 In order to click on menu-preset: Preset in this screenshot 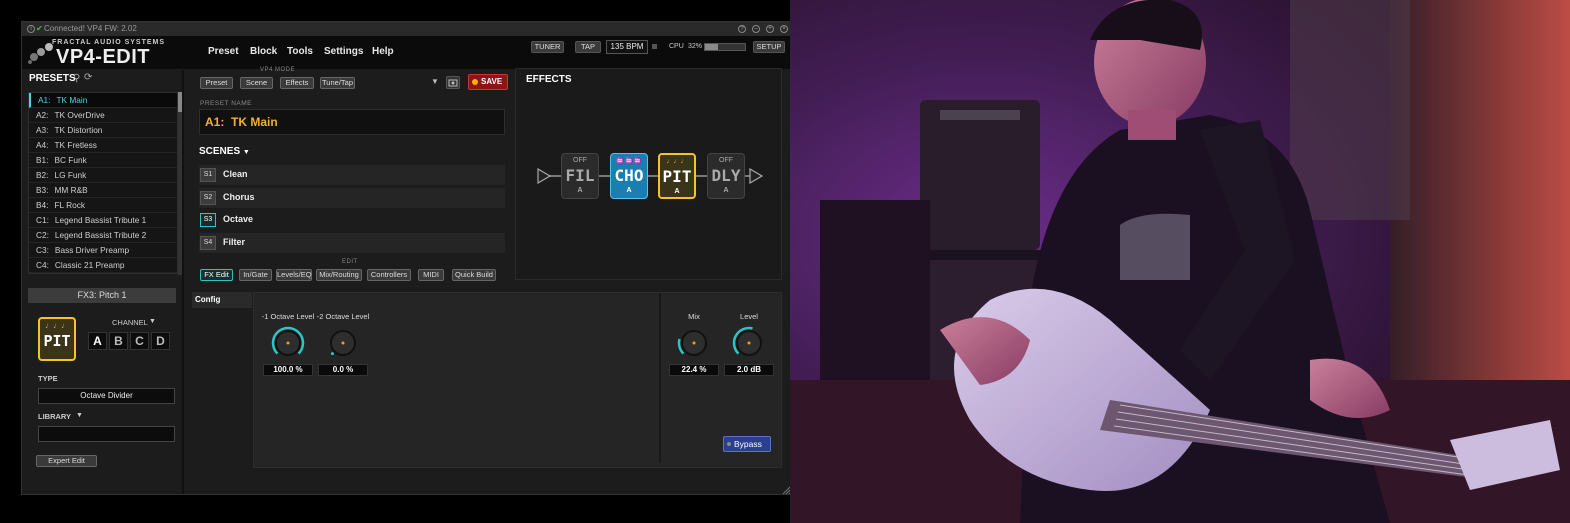, I will do `click(223, 51)`.